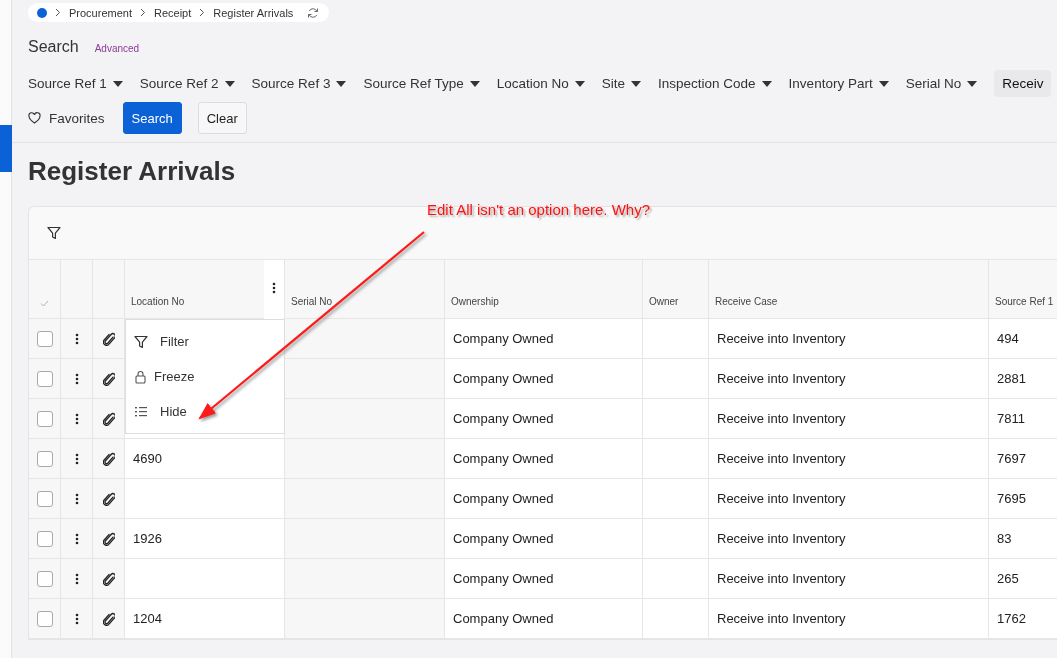 The width and height of the screenshot is (1057, 658). I want to click on table-cell: 83, so click(1023, 539).